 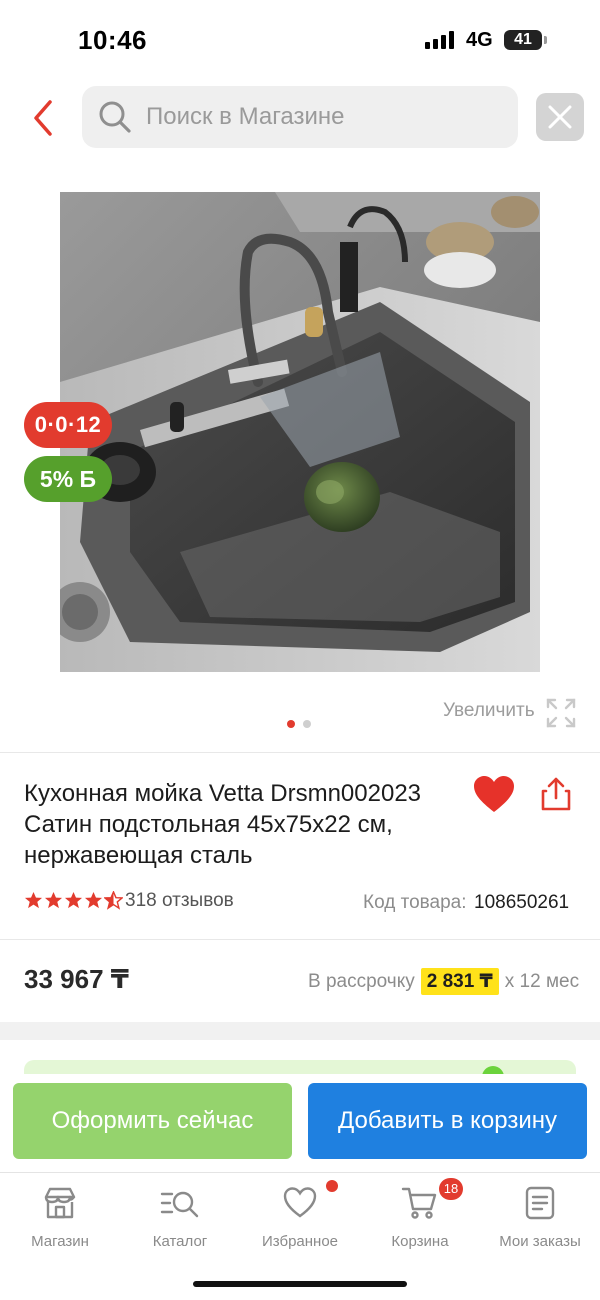 What do you see at coordinates (300, 1241) in the screenshot?
I see `tab-label: Избранное` at bounding box center [300, 1241].